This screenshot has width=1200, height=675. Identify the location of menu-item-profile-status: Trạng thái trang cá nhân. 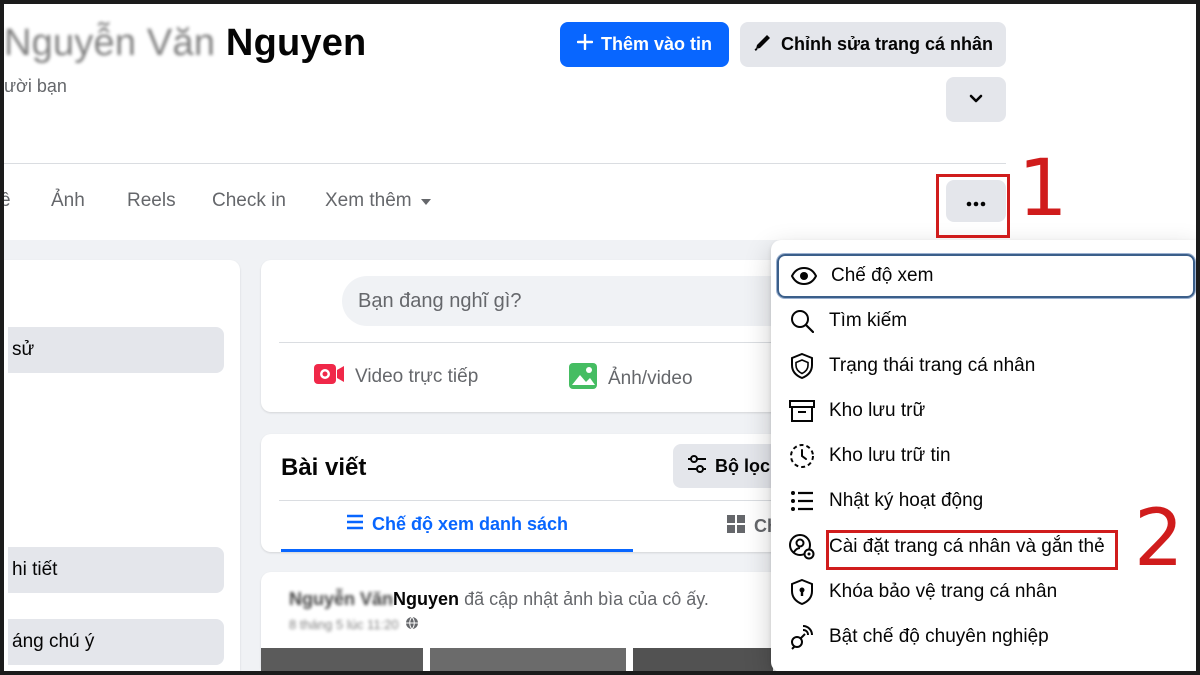
(986, 366).